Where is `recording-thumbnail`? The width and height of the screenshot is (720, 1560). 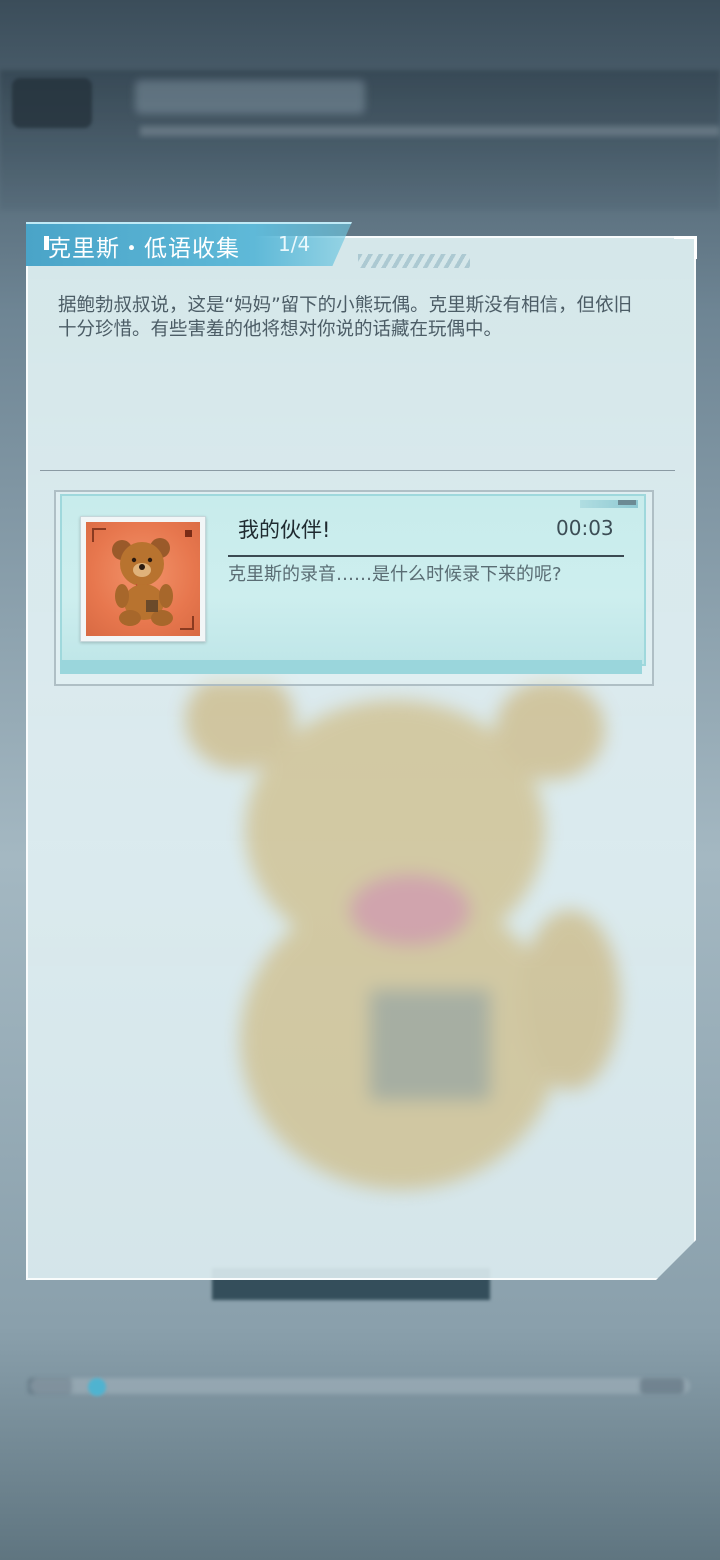
recording-thumbnail is located at coordinates (143, 579).